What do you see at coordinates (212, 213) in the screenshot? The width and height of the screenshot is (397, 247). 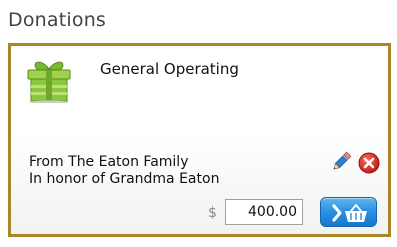 I see `currency-symbol: $` at bounding box center [212, 213].